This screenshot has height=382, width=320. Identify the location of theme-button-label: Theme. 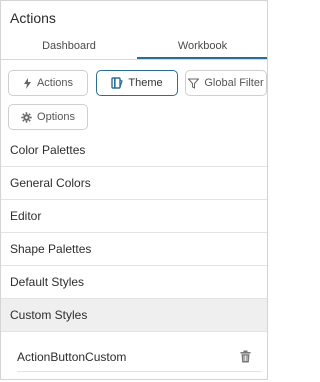
(145, 83).